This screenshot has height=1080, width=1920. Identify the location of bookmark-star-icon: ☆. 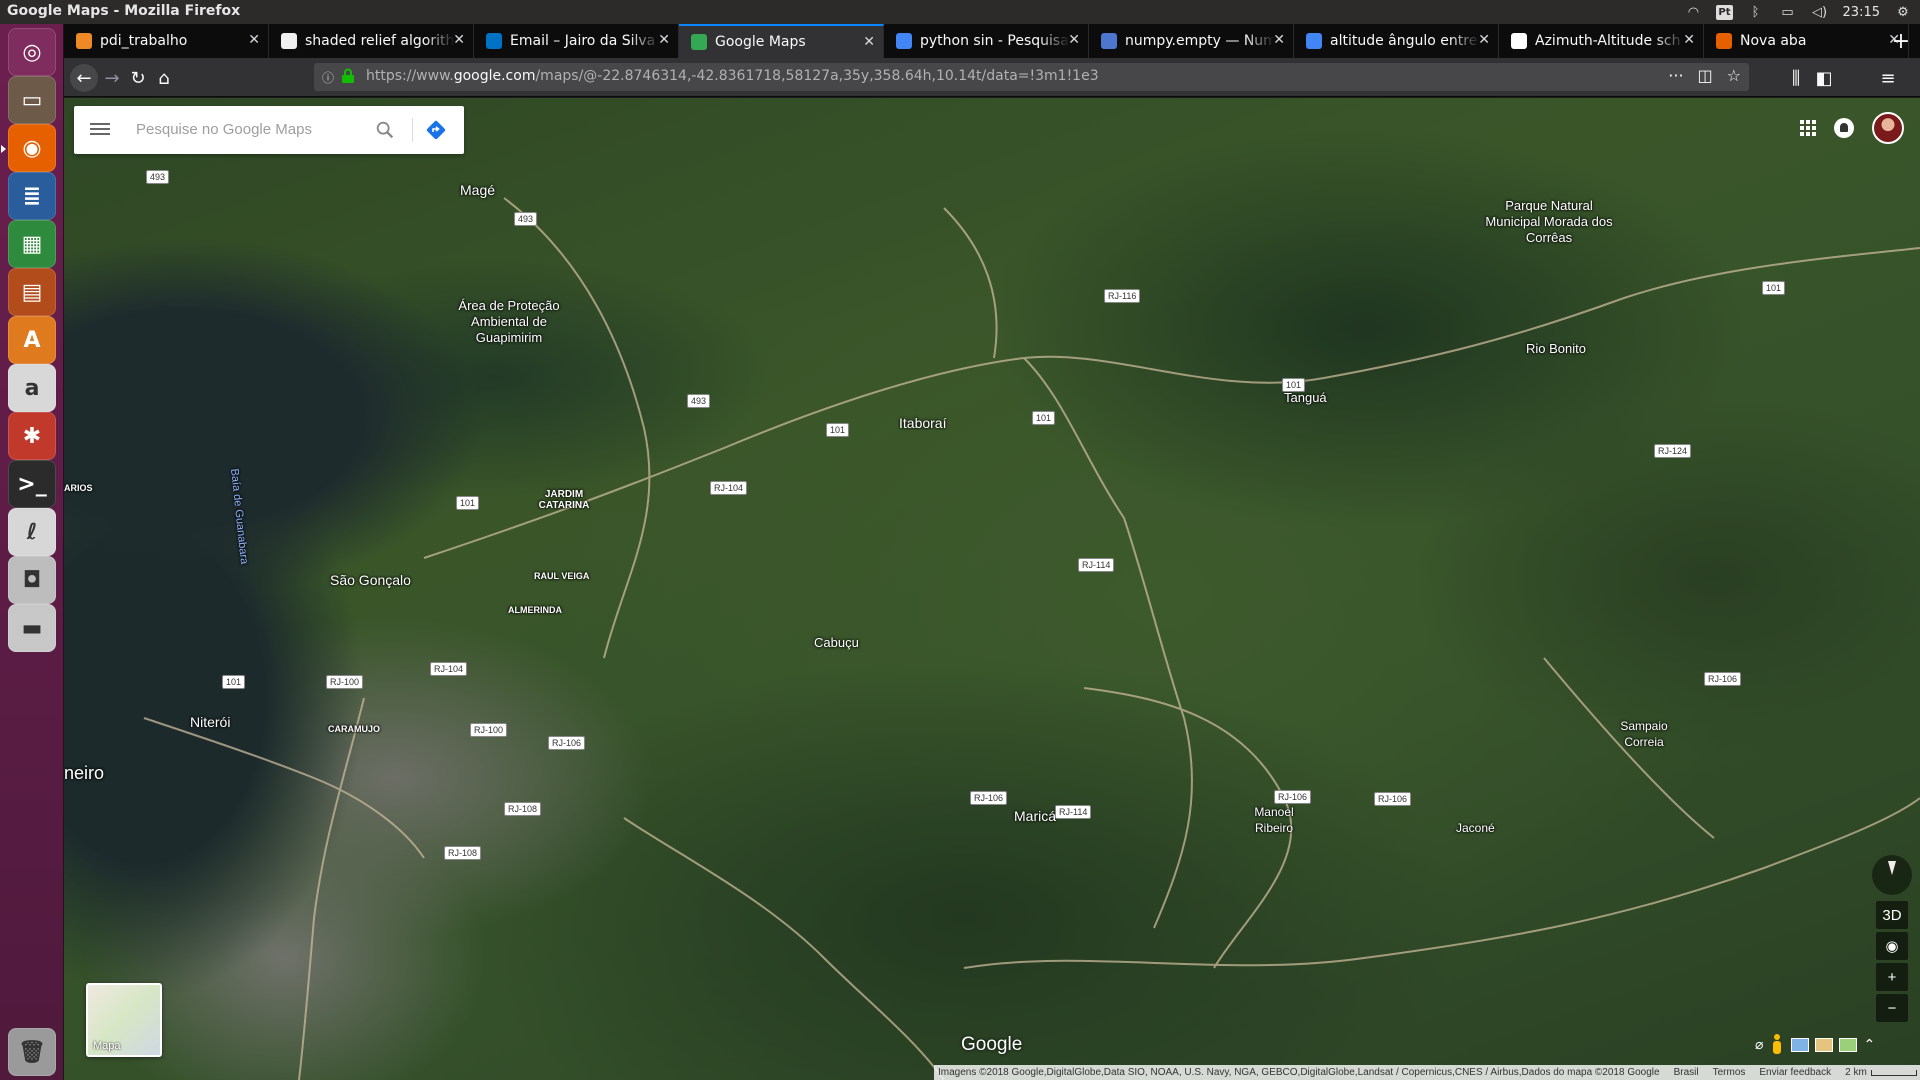
(1734, 75).